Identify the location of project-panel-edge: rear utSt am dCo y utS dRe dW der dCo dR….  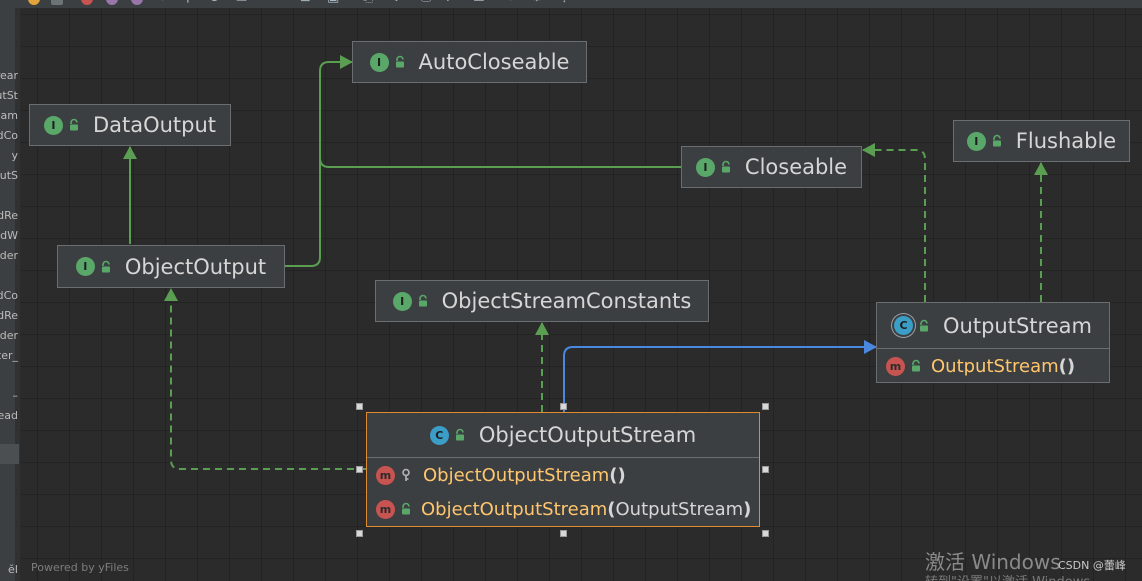
(10, 294).